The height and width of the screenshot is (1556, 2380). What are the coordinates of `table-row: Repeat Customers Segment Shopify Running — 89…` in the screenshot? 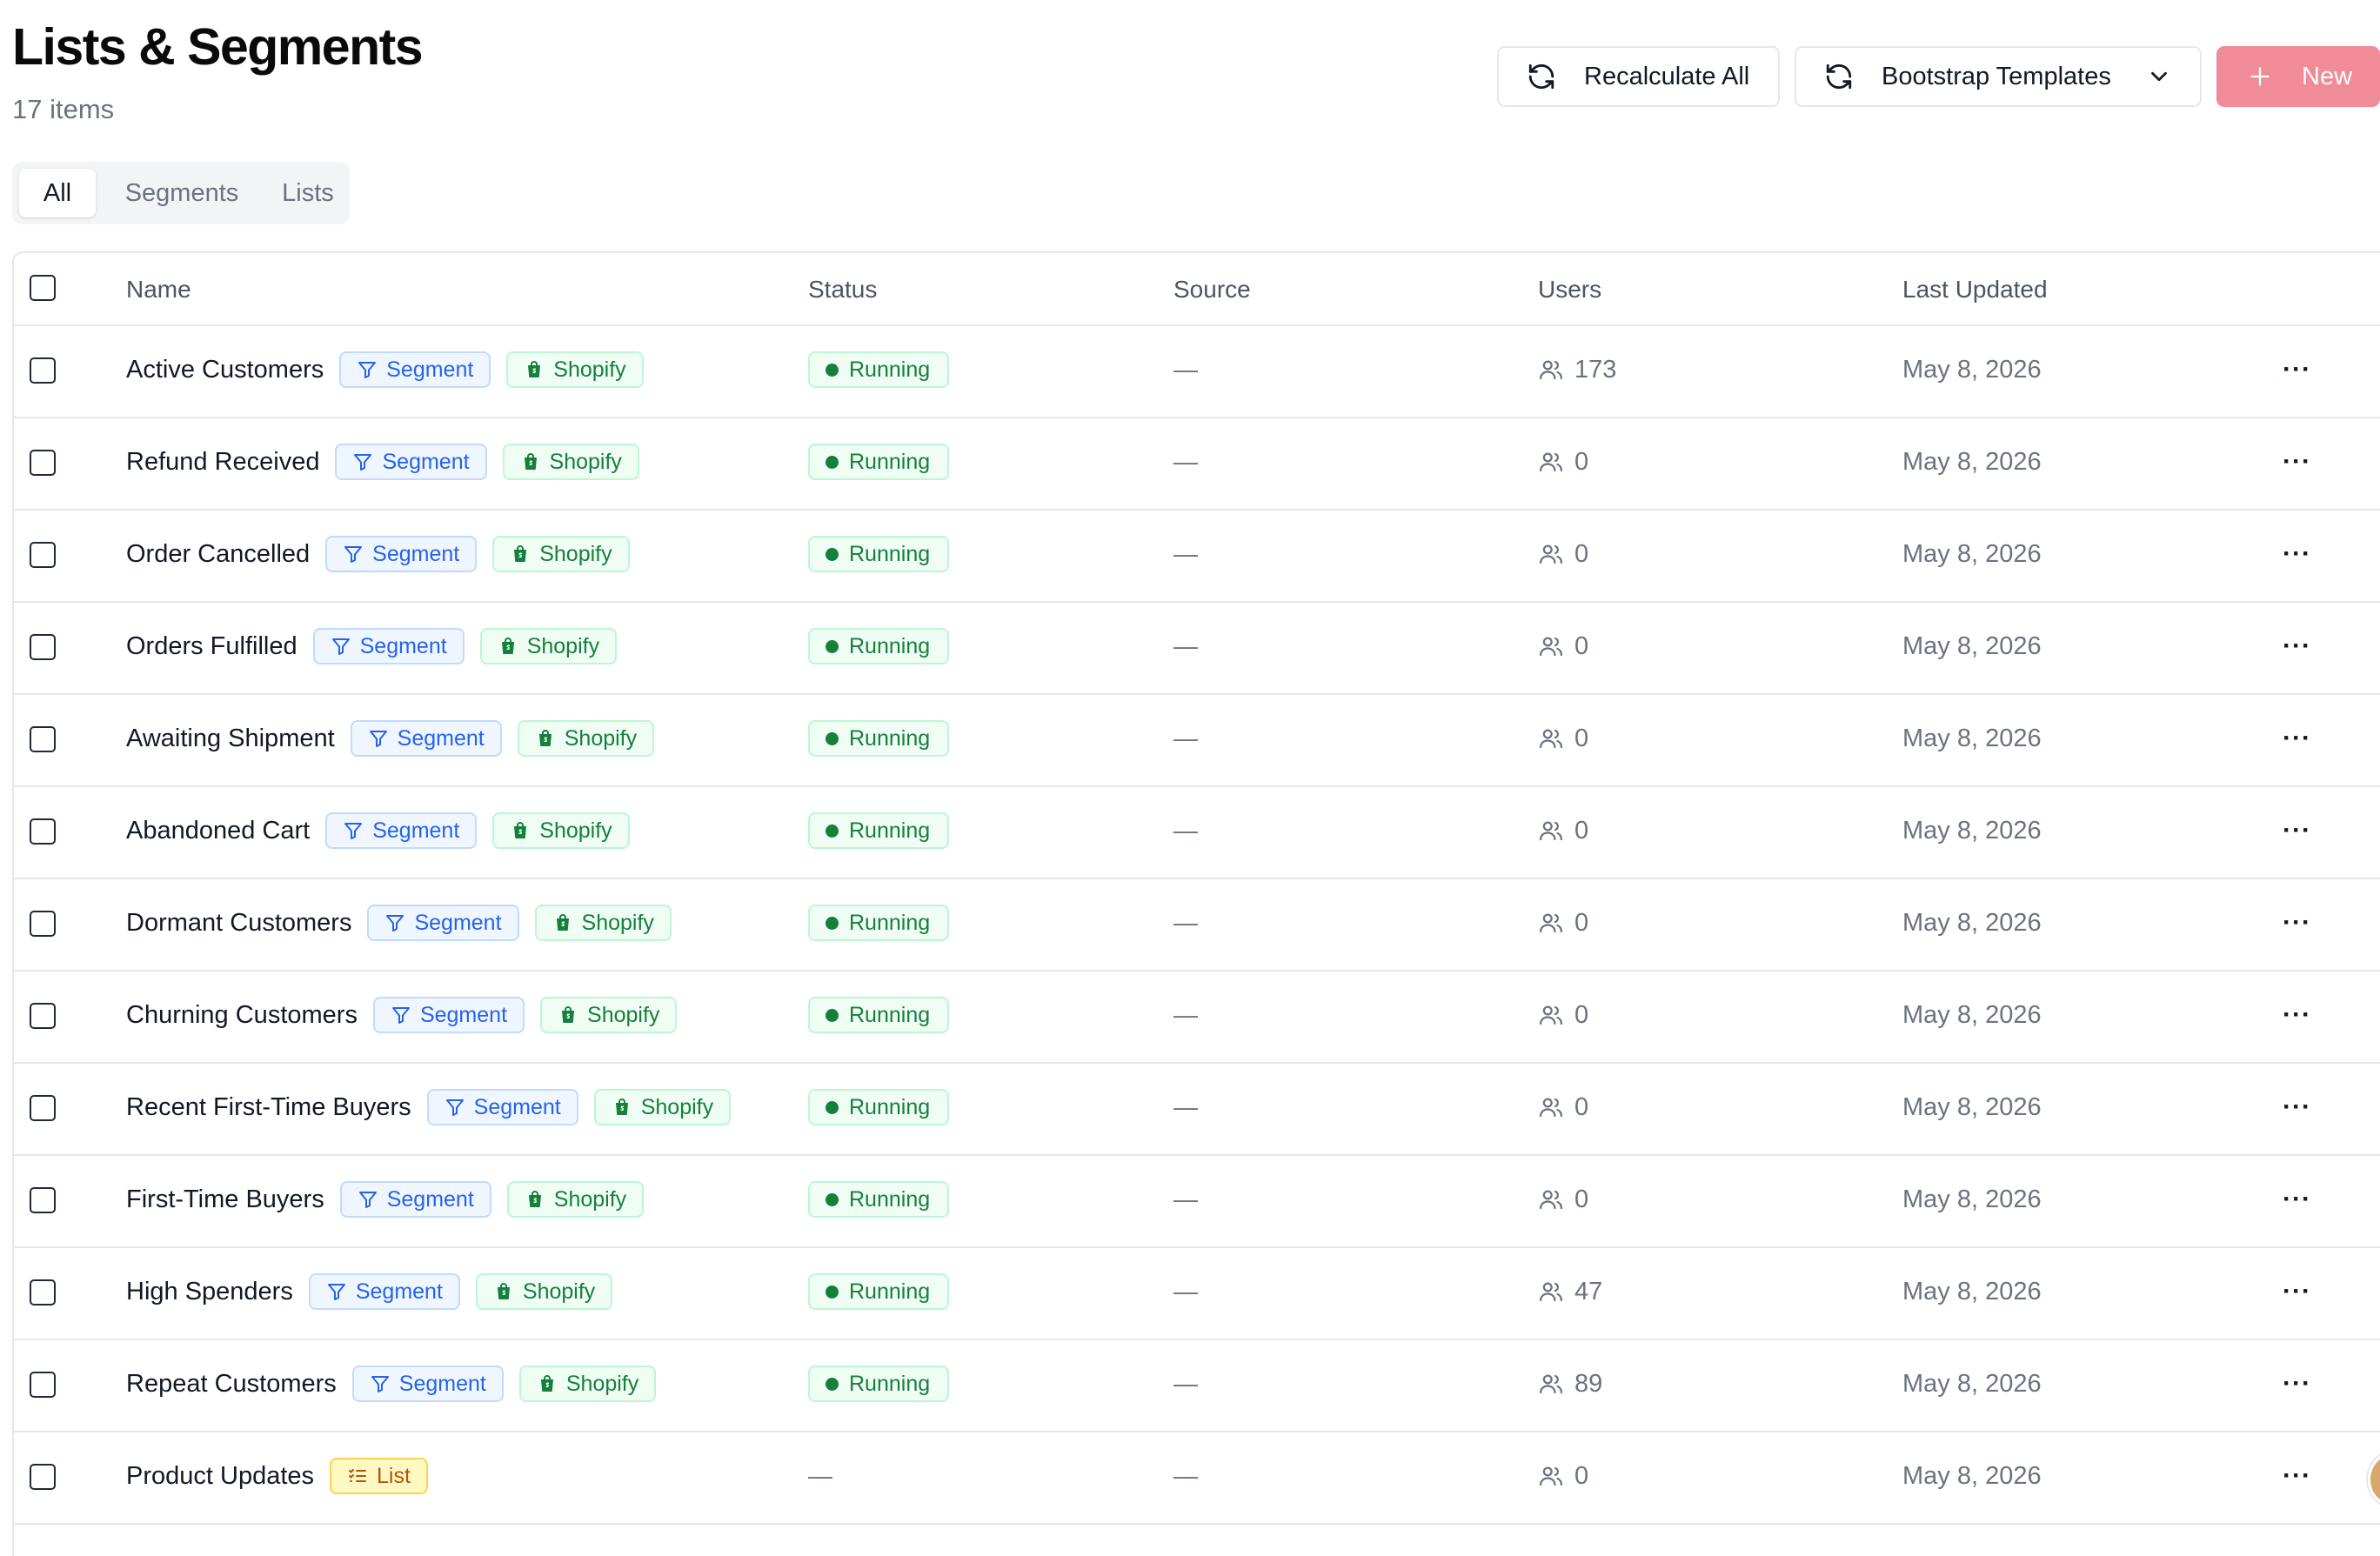 It's located at (1197, 1385).